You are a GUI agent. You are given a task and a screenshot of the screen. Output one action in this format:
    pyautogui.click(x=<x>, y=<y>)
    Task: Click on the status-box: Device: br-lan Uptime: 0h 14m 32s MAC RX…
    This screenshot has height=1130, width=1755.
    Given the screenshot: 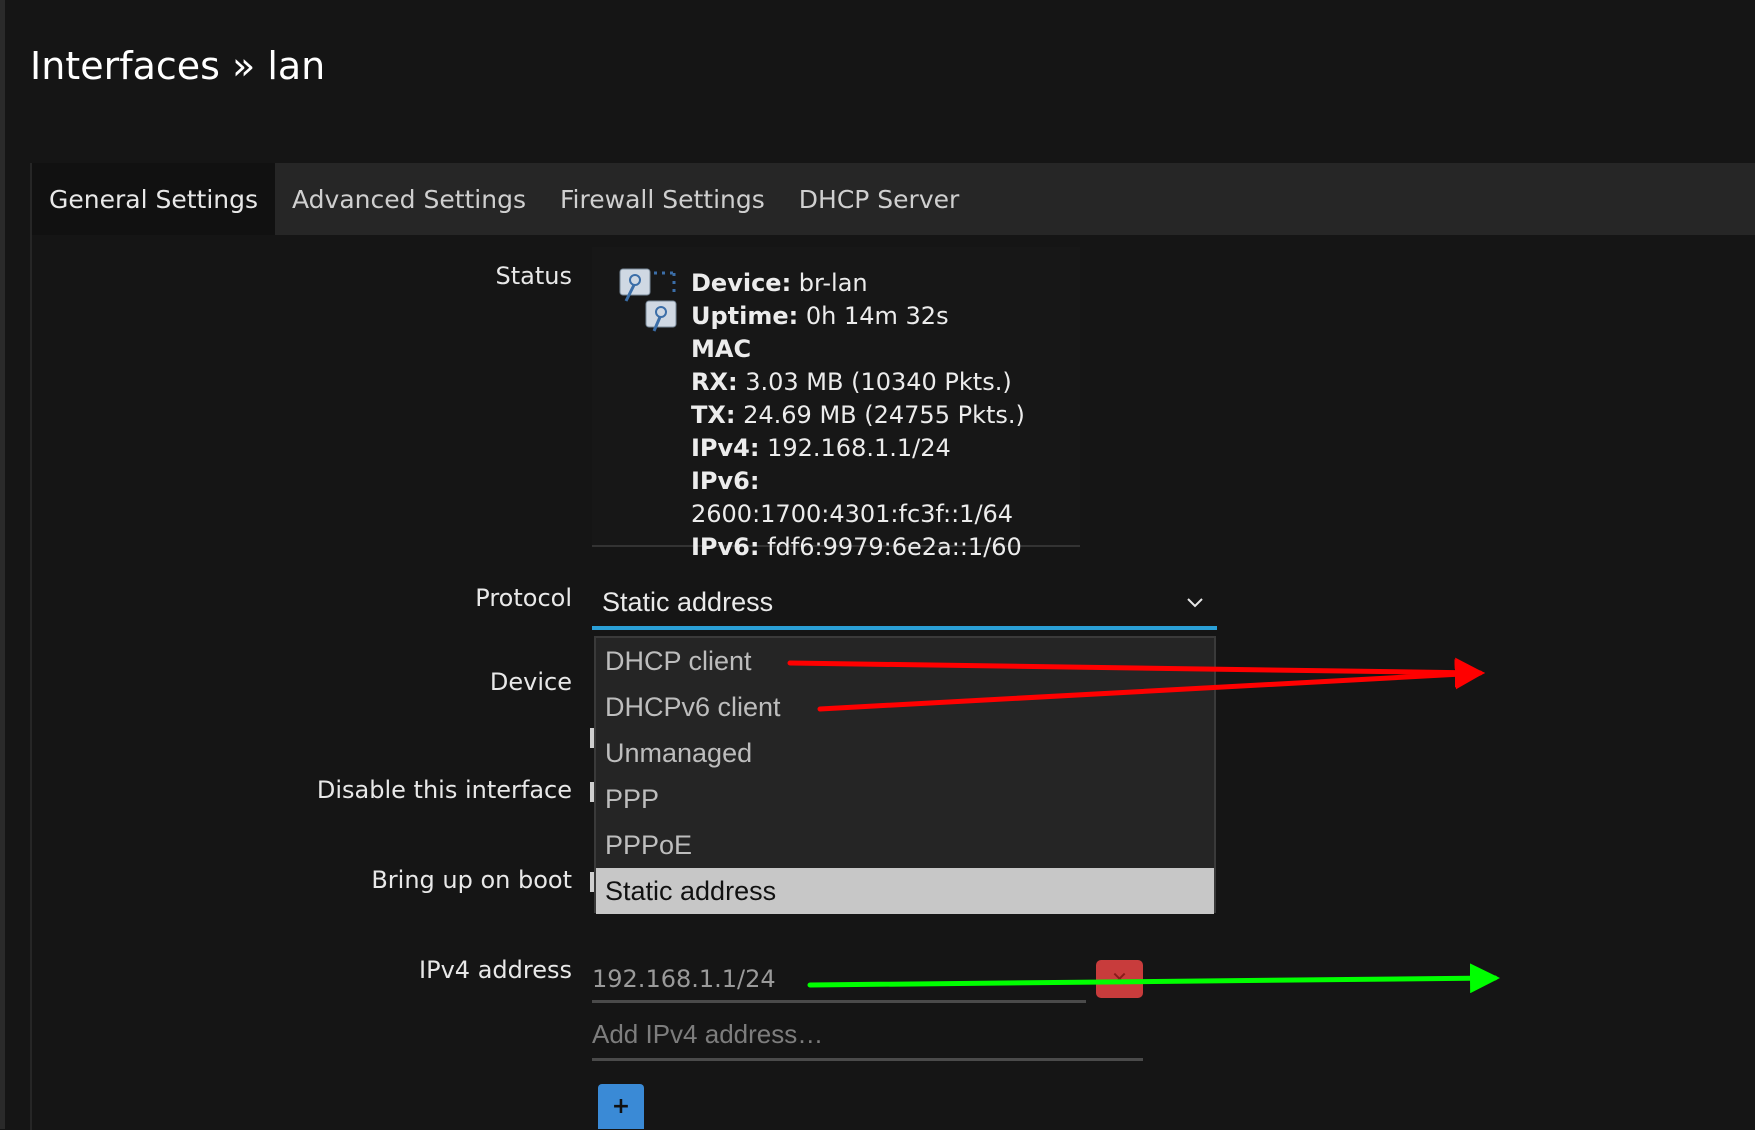 What is the action you would take?
    pyautogui.click(x=836, y=404)
    